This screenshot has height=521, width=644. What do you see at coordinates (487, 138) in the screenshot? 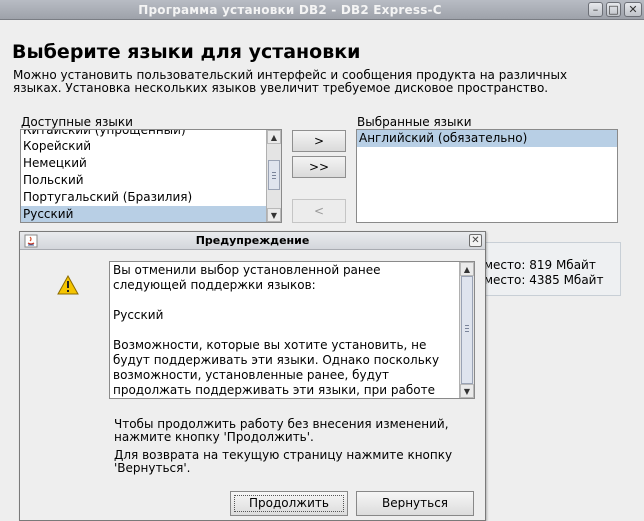
I see `list-item-selected: Английский (обязательно)` at bounding box center [487, 138].